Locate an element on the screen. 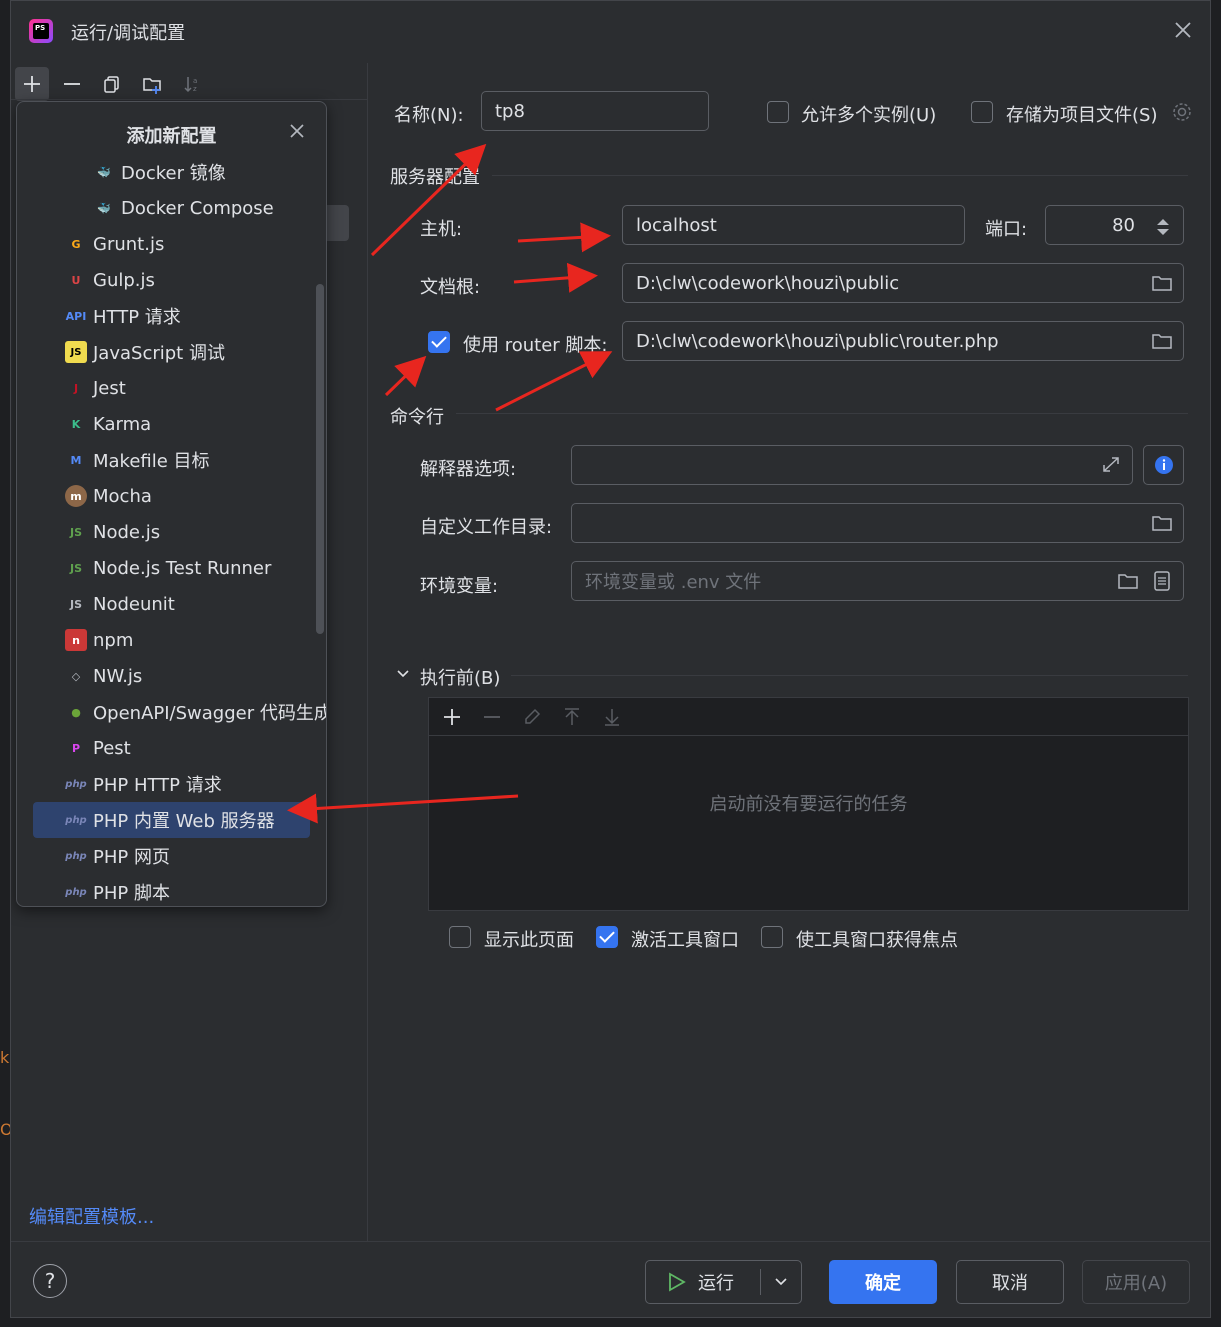  add-config-button is located at coordinates (32, 84).